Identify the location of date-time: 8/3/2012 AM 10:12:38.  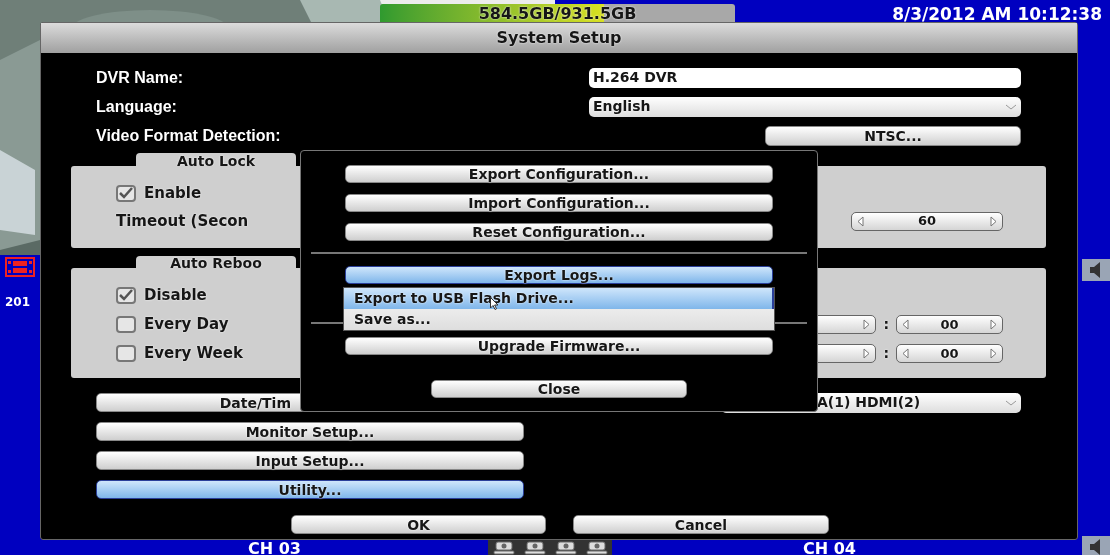
(997, 14).